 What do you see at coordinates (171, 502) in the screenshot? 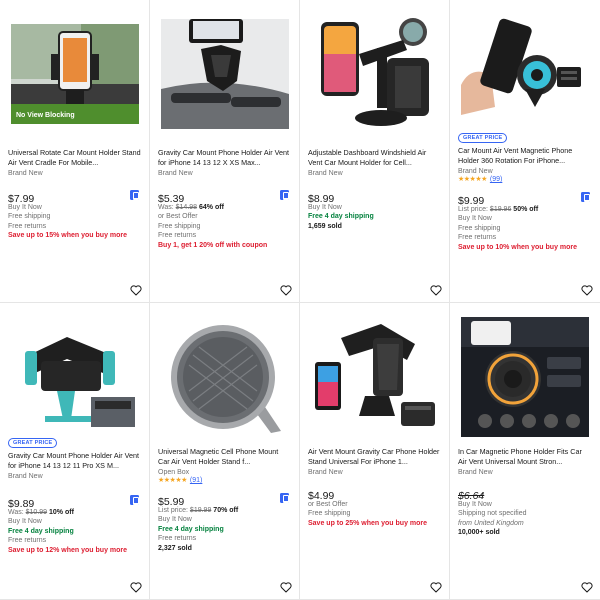
I see `item-price: $5.99` at bounding box center [171, 502].